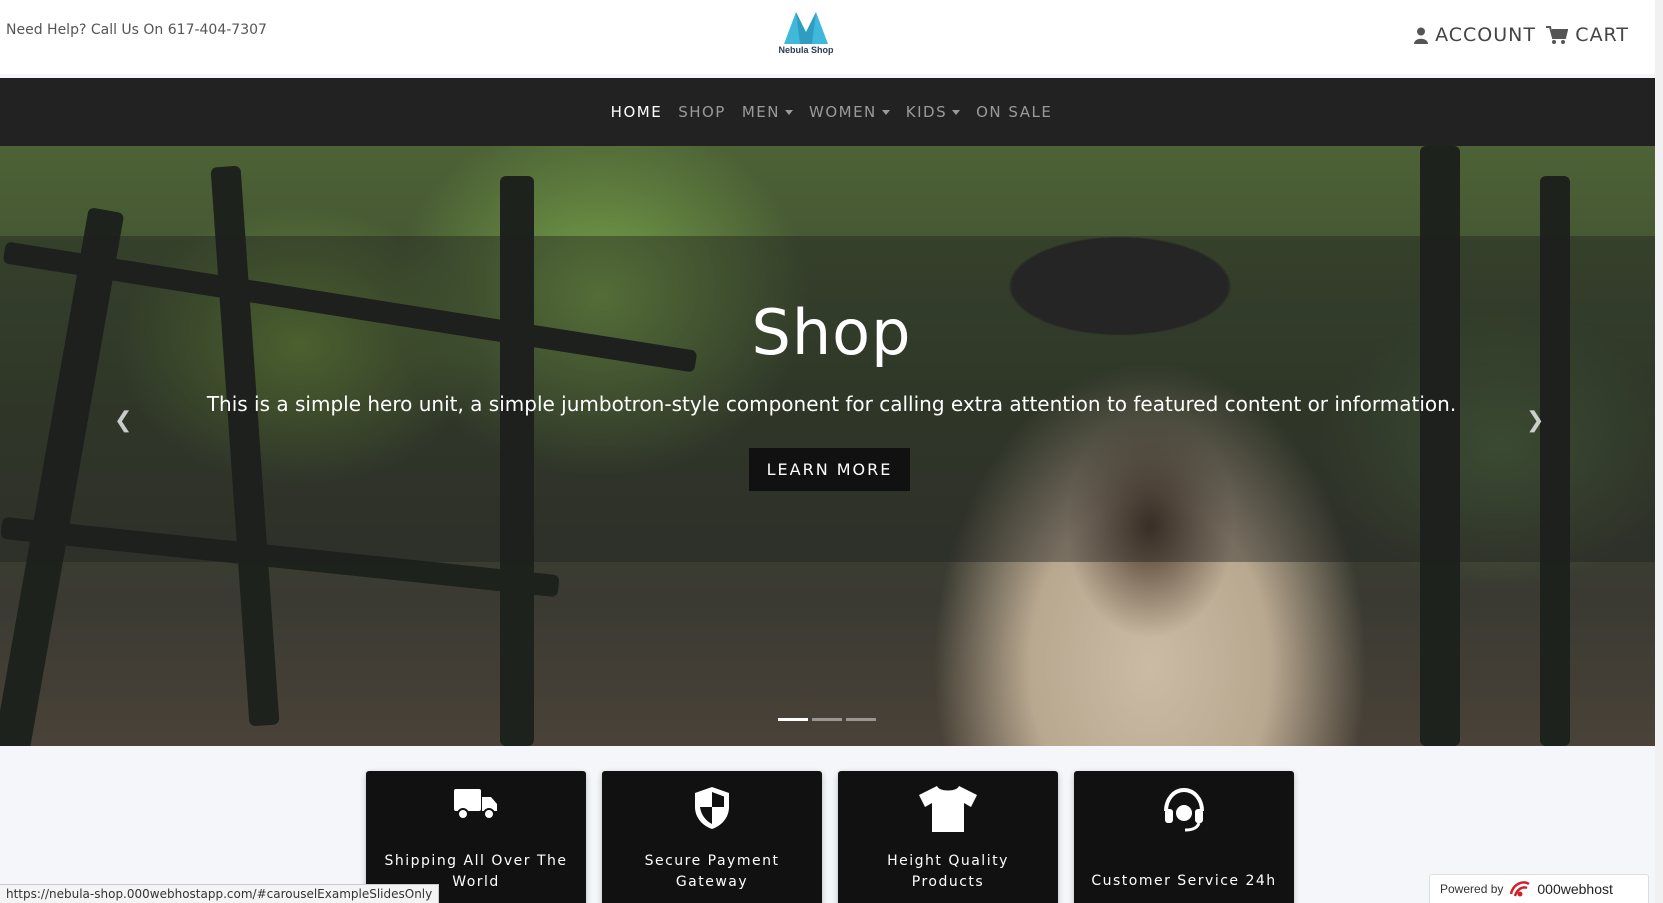 This screenshot has height=903, width=1663. What do you see at coordinates (806, 50) in the screenshot?
I see `logo-text: Nebula Shop` at bounding box center [806, 50].